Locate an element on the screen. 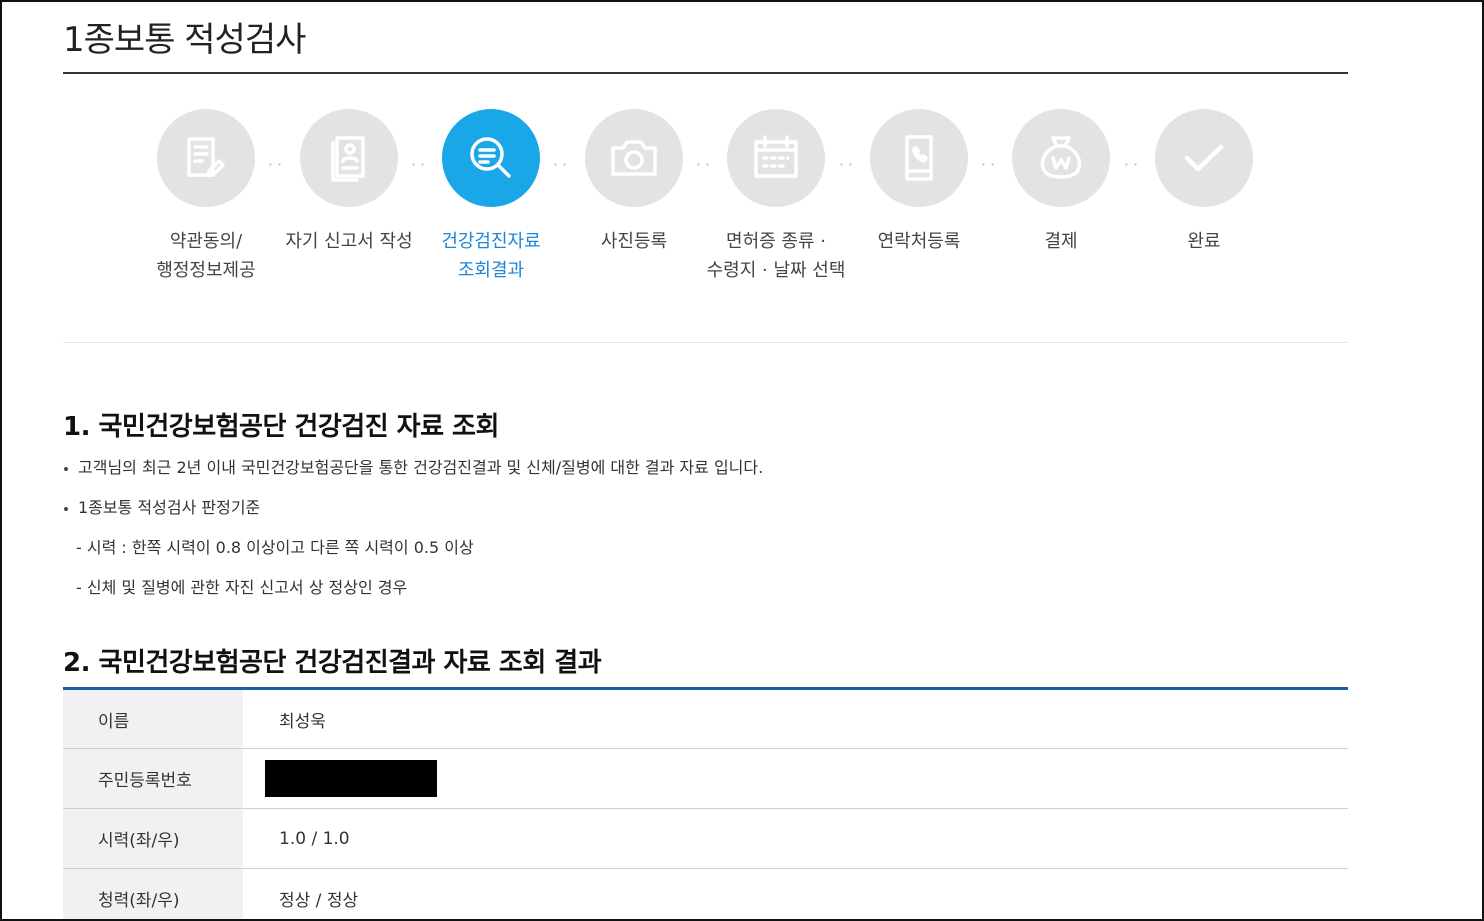 The height and width of the screenshot is (921, 1484). camera-icon is located at coordinates (634, 158).